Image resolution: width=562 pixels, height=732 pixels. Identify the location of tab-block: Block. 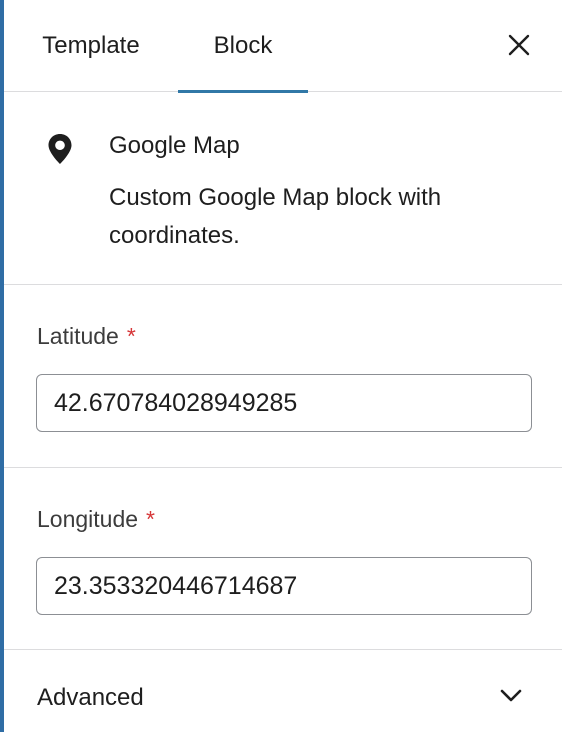
(243, 46).